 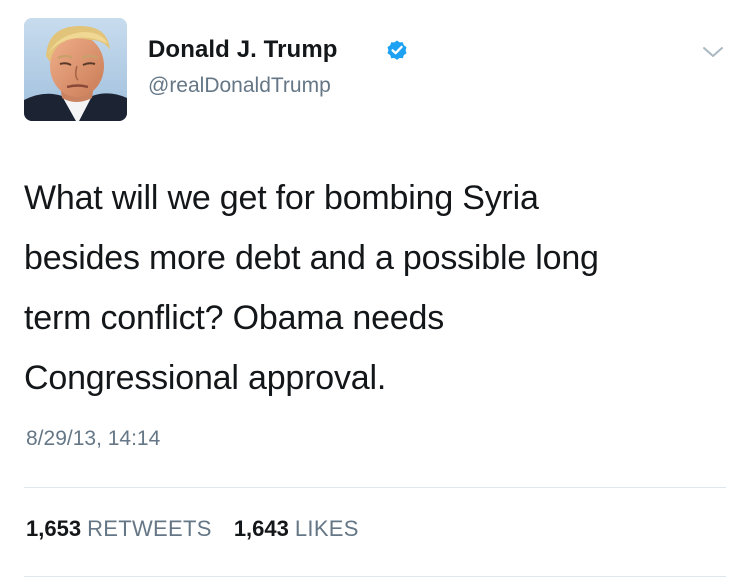 I want to click on tweet-stats: 1,653 RETWEETS 1,643 LIKES, so click(x=192, y=529).